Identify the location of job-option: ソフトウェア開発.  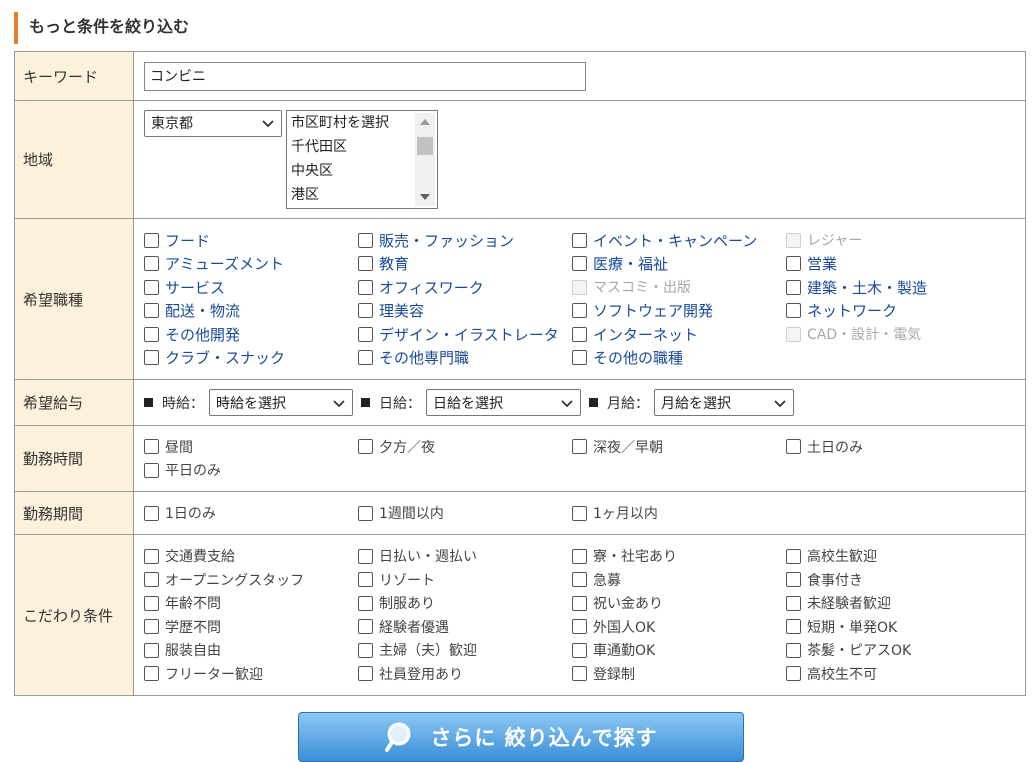
(679, 311).